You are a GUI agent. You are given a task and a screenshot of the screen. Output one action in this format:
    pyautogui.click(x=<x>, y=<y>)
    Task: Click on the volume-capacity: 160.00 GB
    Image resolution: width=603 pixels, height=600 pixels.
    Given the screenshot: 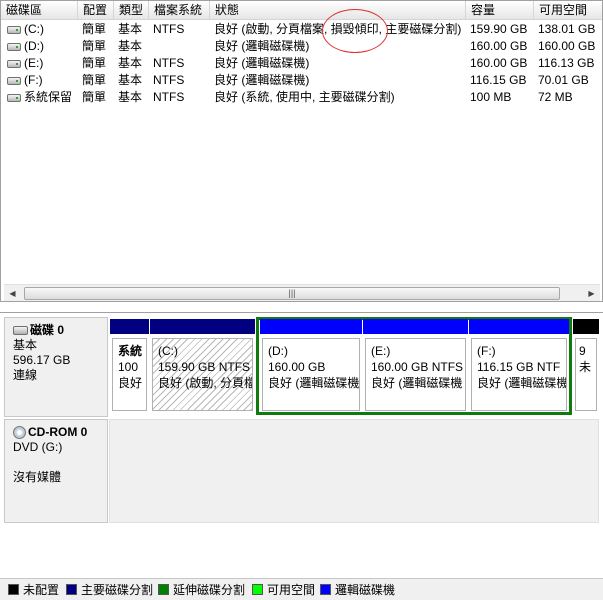 What is the action you would take?
    pyautogui.click(x=499, y=46)
    